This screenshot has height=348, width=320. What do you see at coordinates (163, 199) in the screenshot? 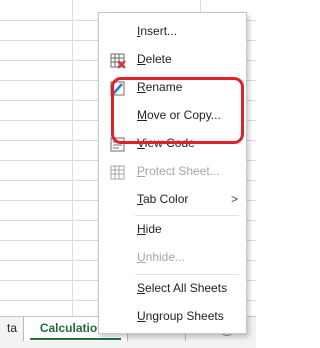
I see `menu-item-label: Tab Color` at bounding box center [163, 199].